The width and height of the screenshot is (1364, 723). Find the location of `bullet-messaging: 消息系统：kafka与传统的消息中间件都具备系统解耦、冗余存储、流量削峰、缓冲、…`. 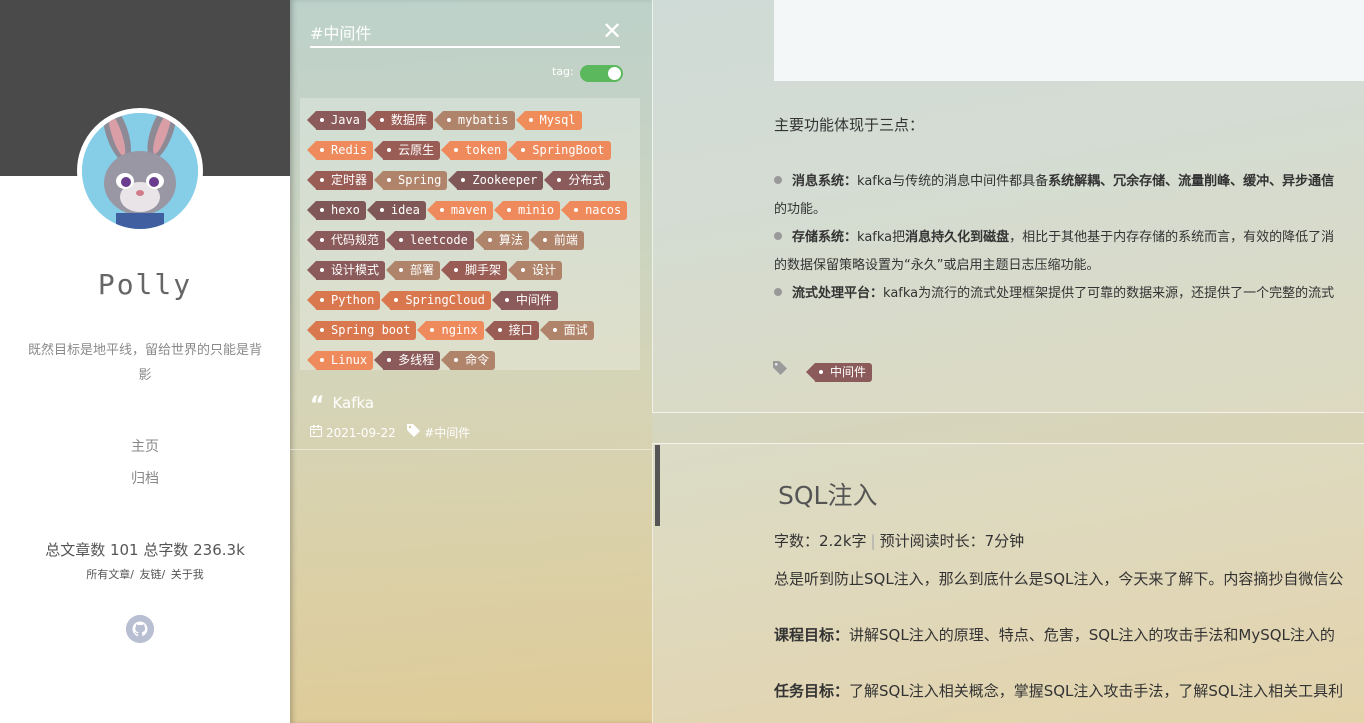

bullet-messaging: 消息系统：kafka与传统的消息中间件都具备系统解耦、冗余存储、流量削峰、缓冲、… is located at coordinates (1054, 179).